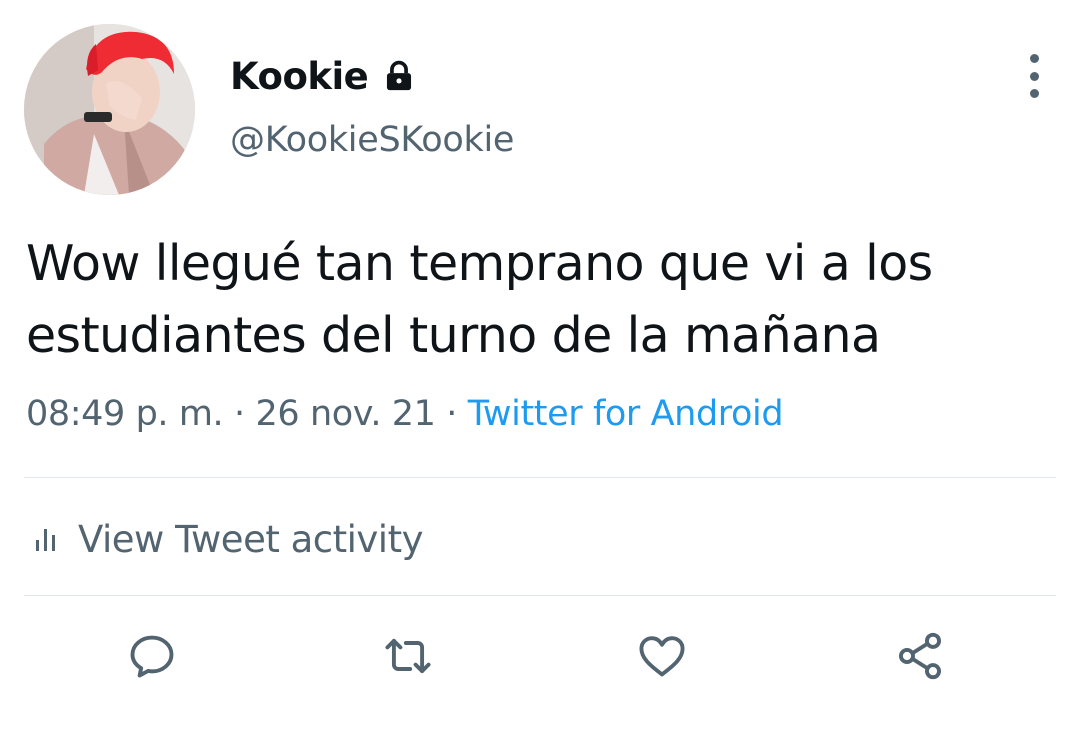  Describe the element at coordinates (399, 75) in the screenshot. I see `lock-icon` at that location.